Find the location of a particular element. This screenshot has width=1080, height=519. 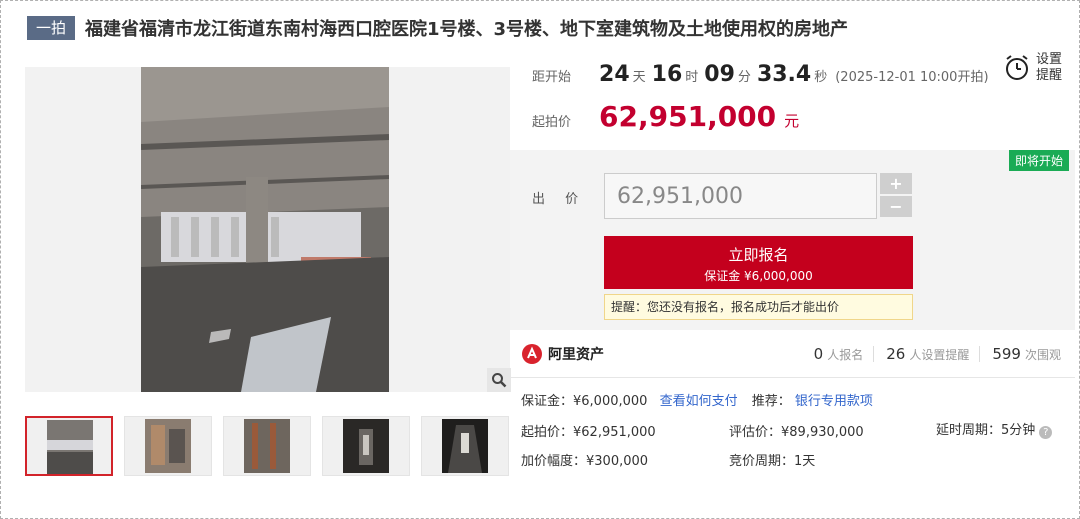

zoom-icon is located at coordinates (499, 380).